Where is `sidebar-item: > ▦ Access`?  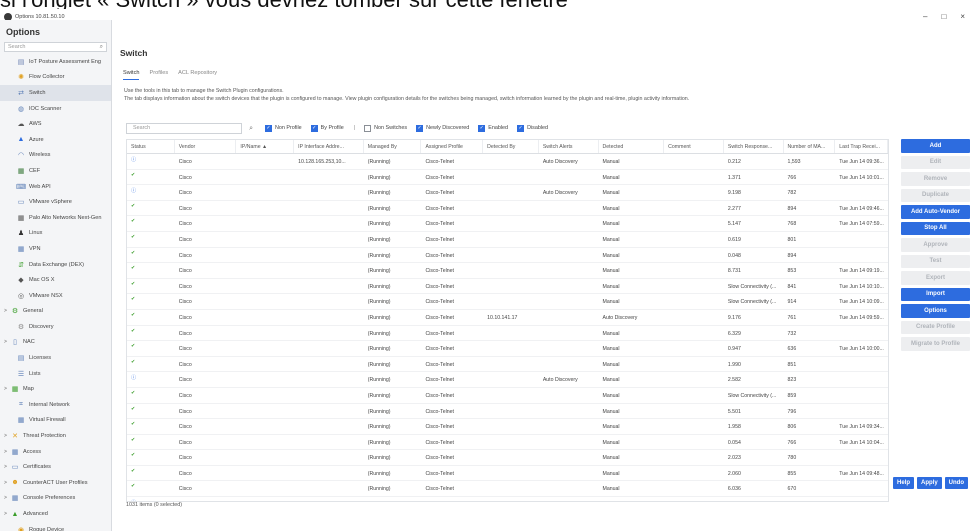
sidebar-item: > ▦ Access is located at coordinates (55, 452).